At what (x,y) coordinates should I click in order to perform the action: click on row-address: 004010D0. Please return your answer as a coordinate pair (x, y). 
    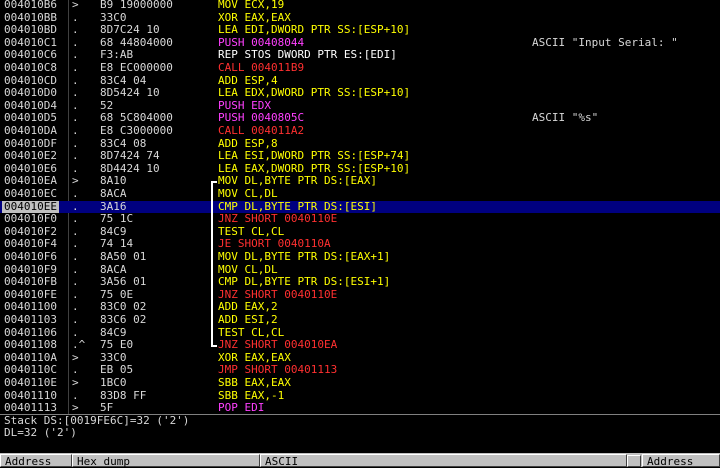
    Looking at the image, I should click on (30, 93).